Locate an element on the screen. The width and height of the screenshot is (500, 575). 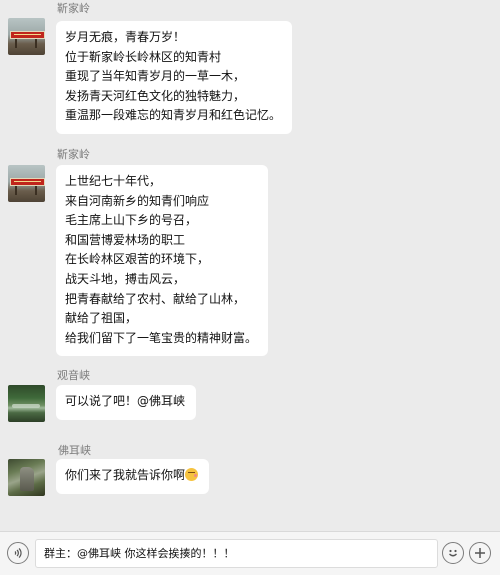
voice-icon is located at coordinates (18, 553).